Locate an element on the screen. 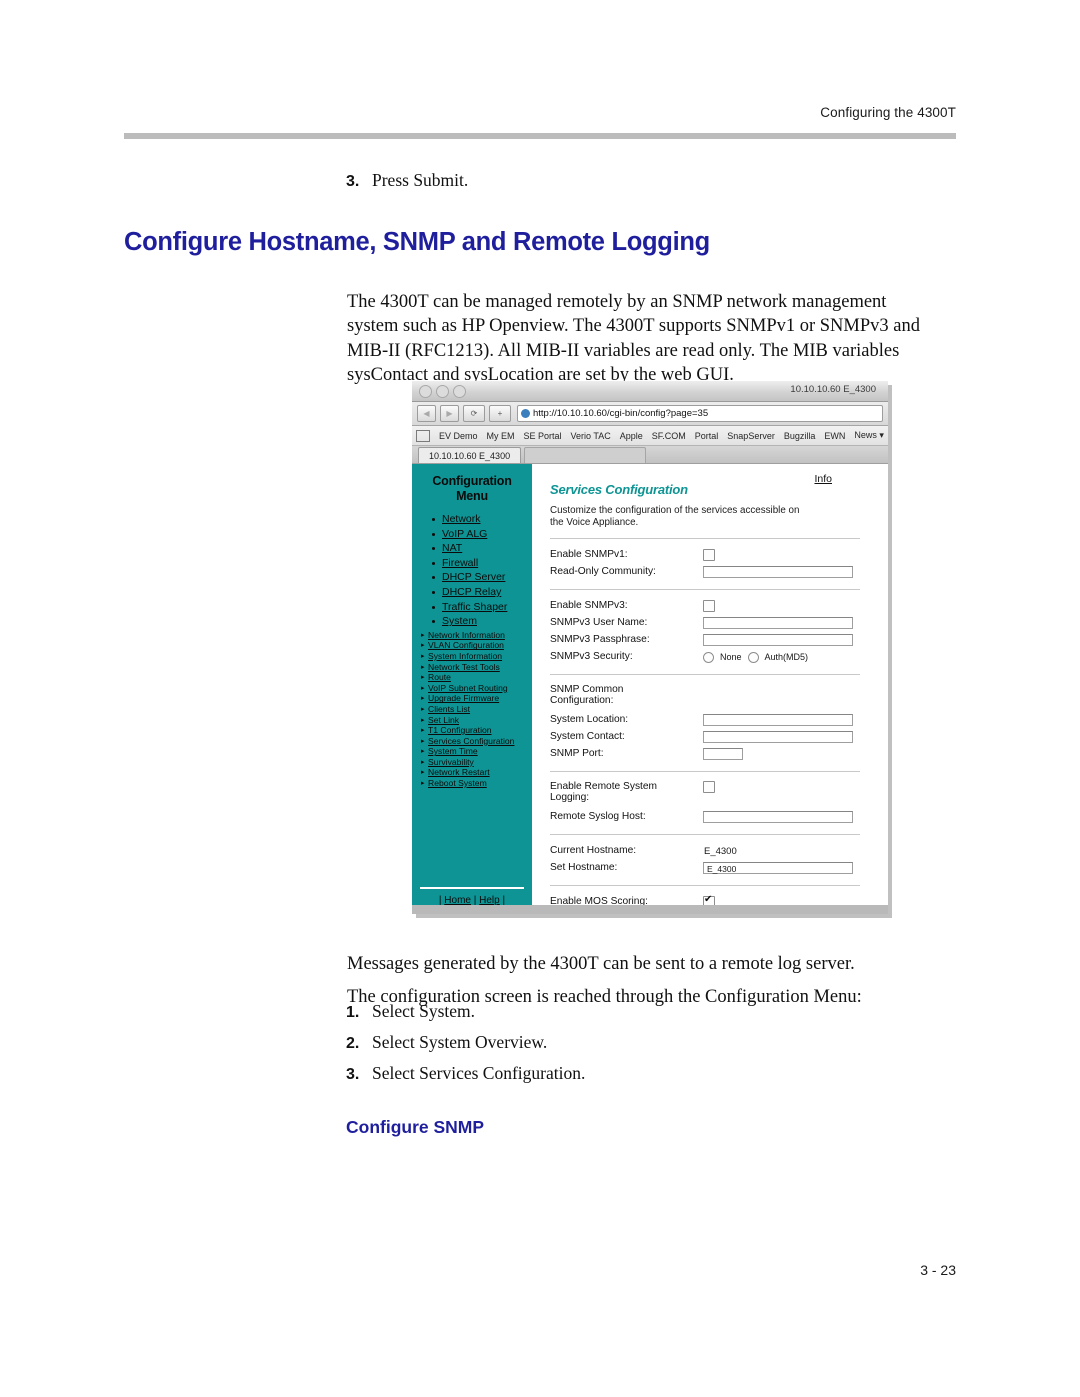  submenu-link-set-link: Set Link is located at coordinates (443, 720).